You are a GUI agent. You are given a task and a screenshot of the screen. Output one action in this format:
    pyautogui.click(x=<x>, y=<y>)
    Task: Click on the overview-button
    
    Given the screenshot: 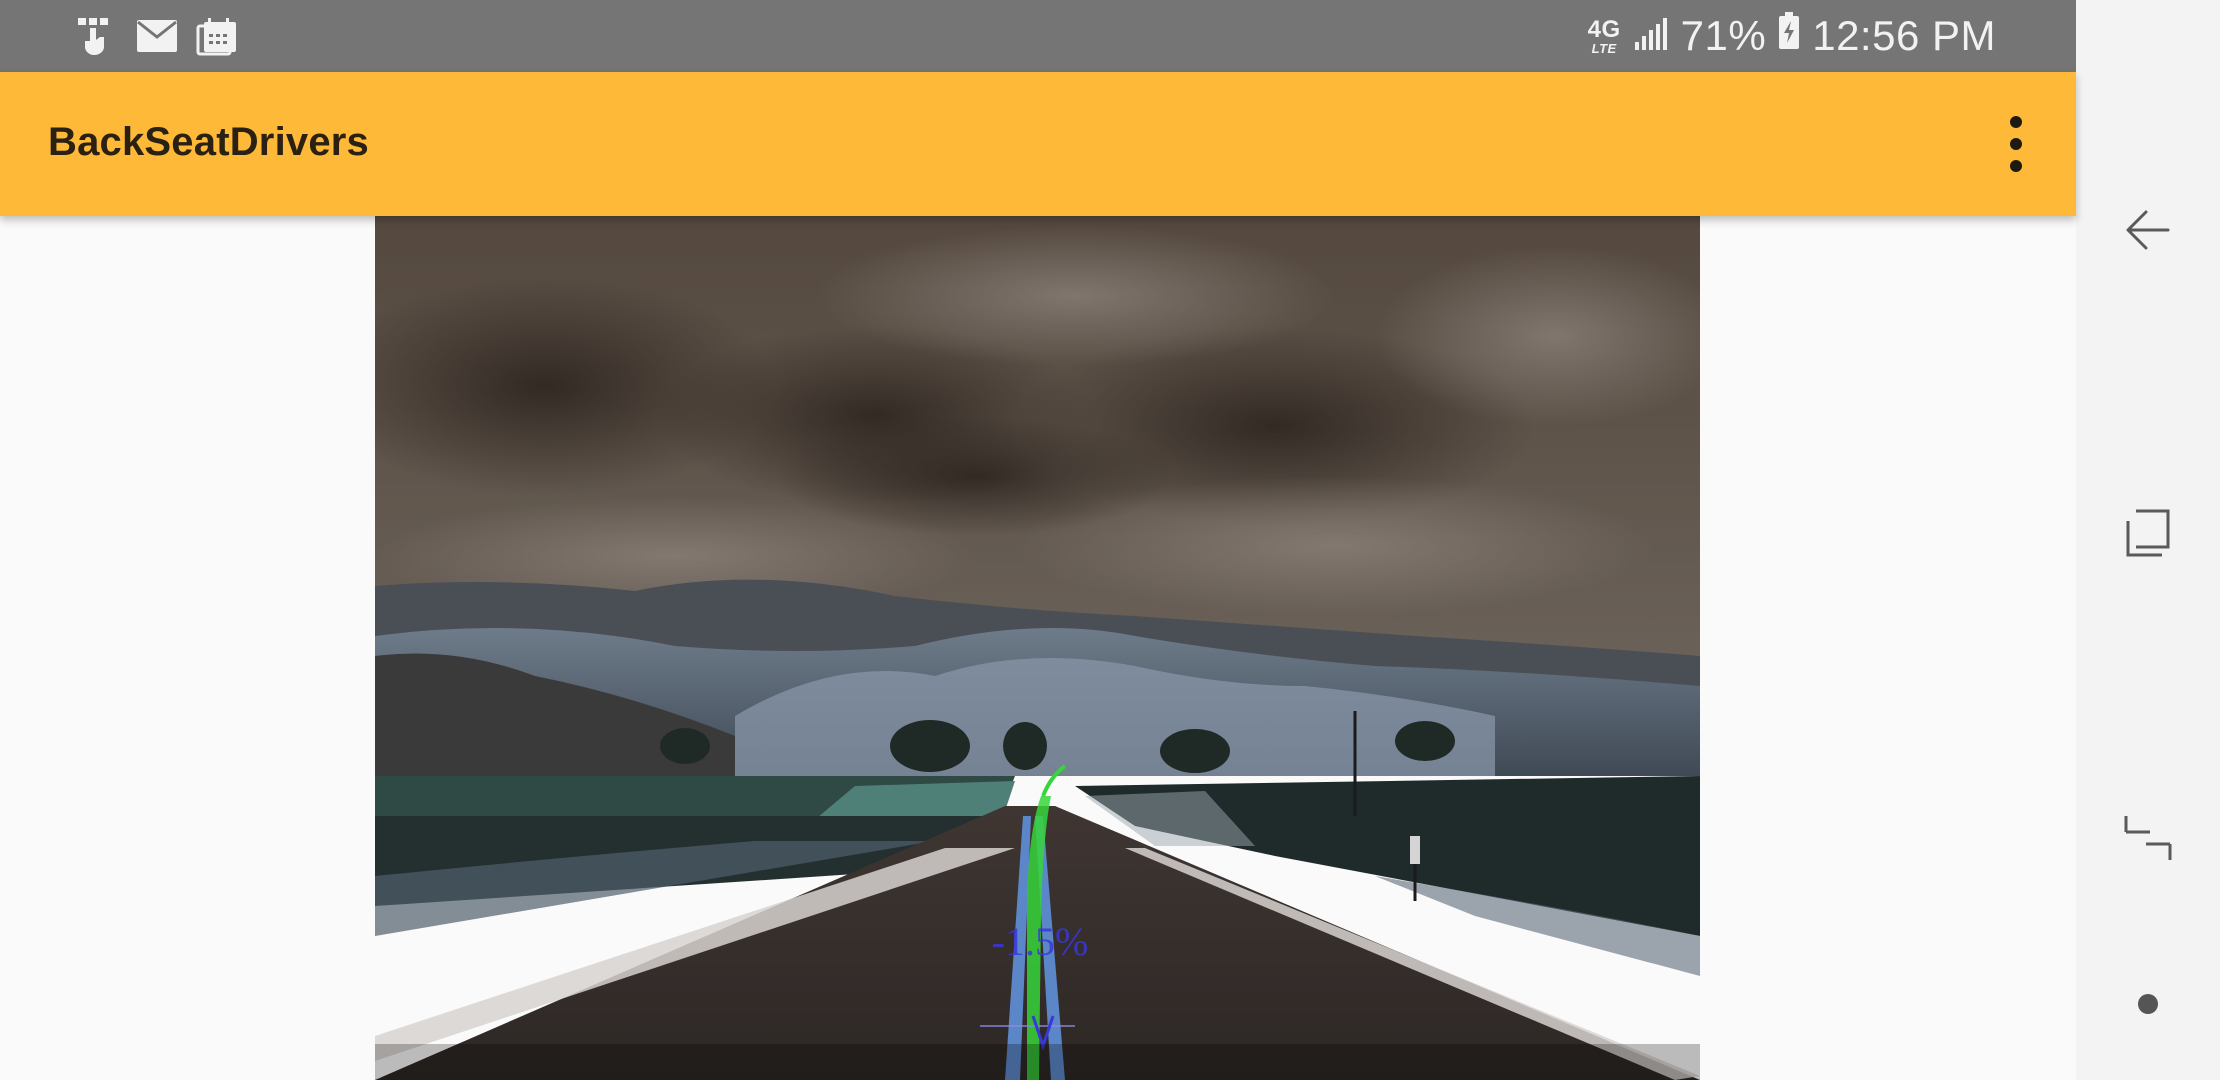 What is the action you would take?
    pyautogui.click(x=2148, y=838)
    